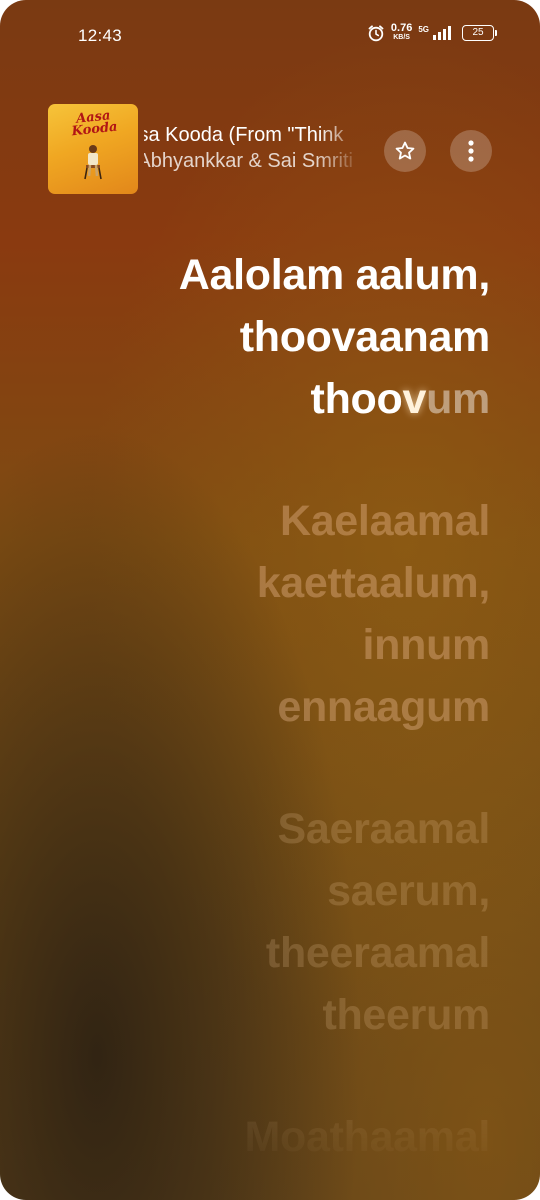 The height and width of the screenshot is (1200, 540). What do you see at coordinates (93, 162) in the screenshot?
I see `album-art-figure` at bounding box center [93, 162].